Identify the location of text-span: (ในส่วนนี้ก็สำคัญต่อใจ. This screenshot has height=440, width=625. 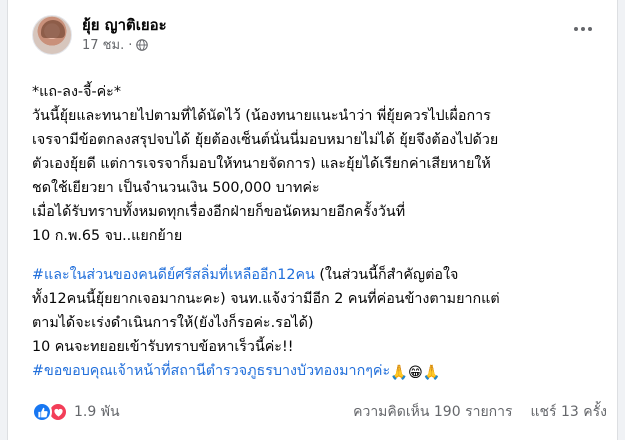
(386, 275).